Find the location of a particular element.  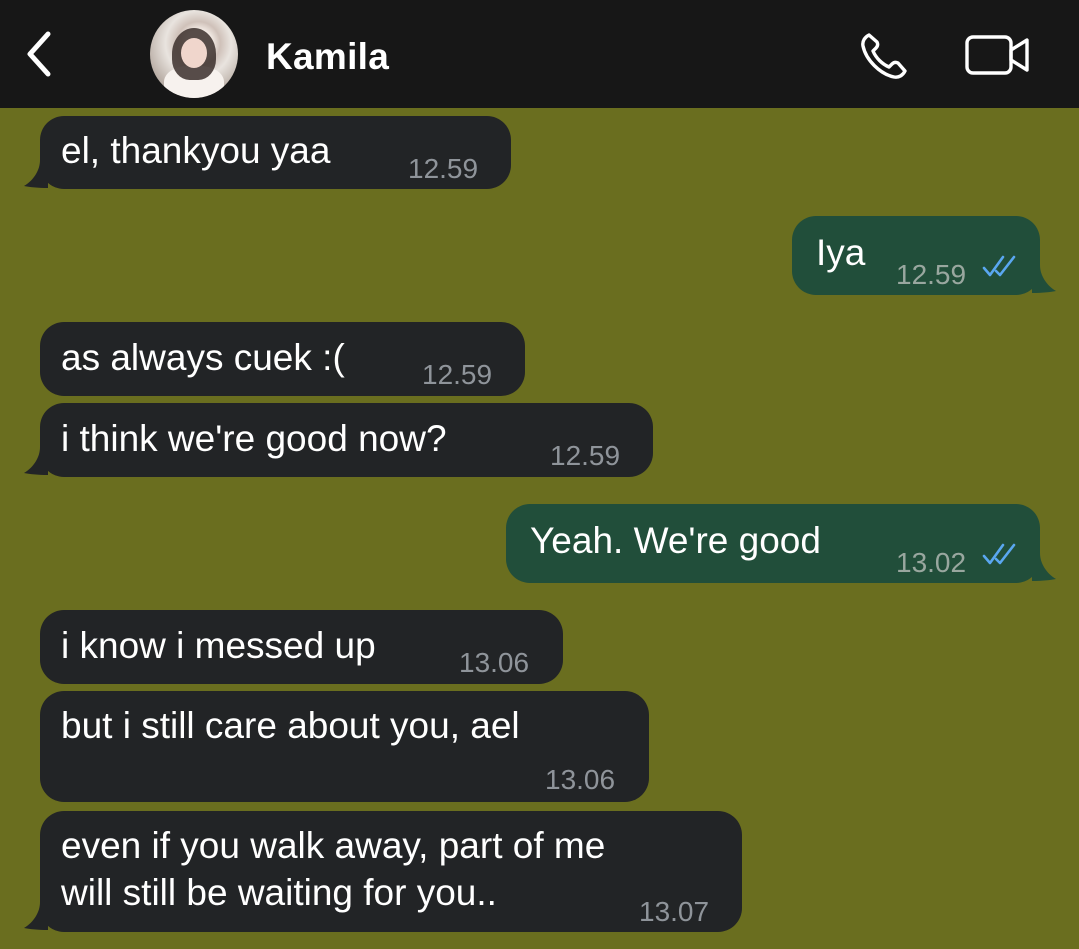

video-camera-icon is located at coordinates (998, 55).